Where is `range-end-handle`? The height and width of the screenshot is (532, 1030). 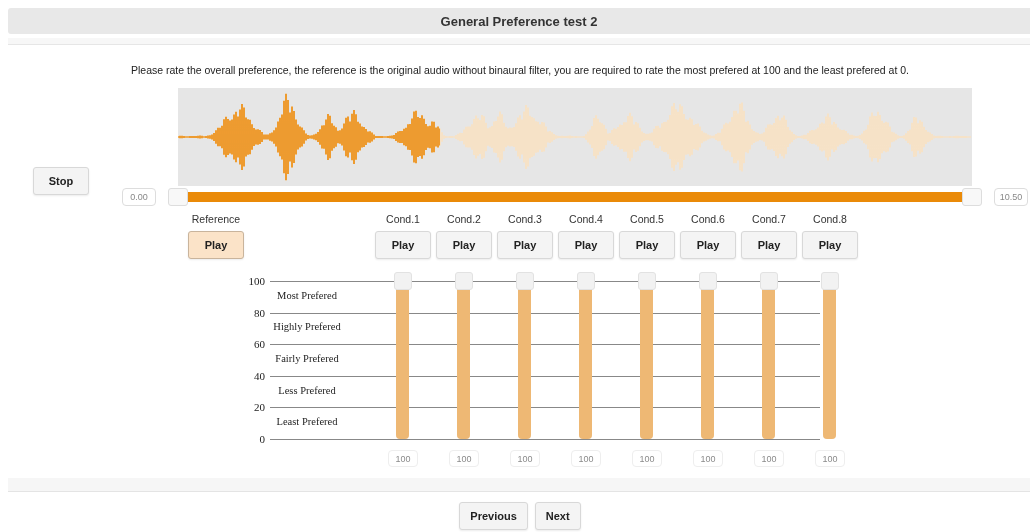 range-end-handle is located at coordinates (972, 197).